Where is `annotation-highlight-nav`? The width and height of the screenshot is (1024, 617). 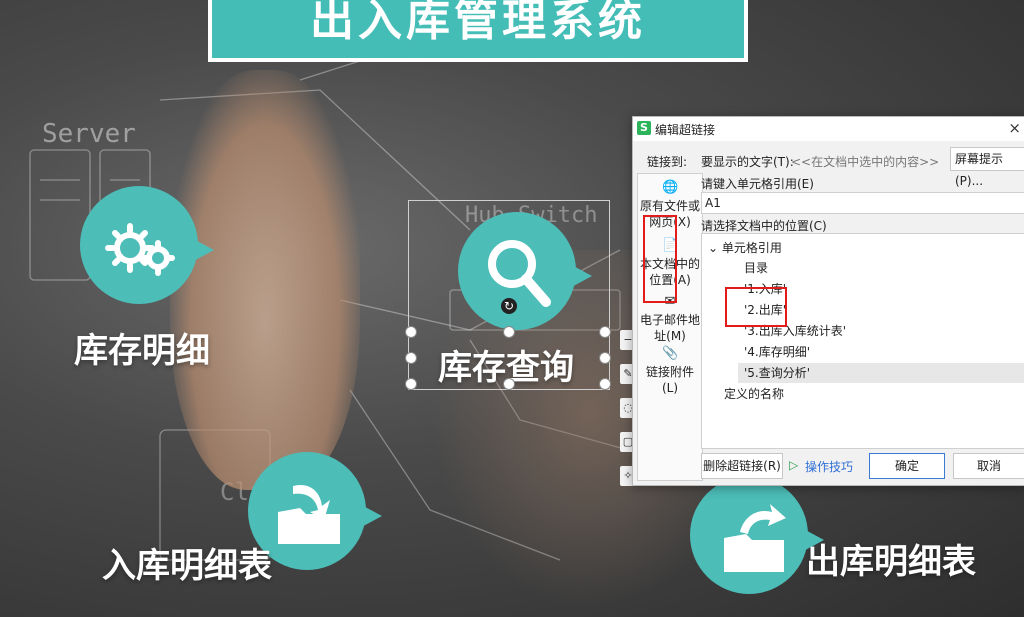
annotation-highlight-nav is located at coordinates (660, 259).